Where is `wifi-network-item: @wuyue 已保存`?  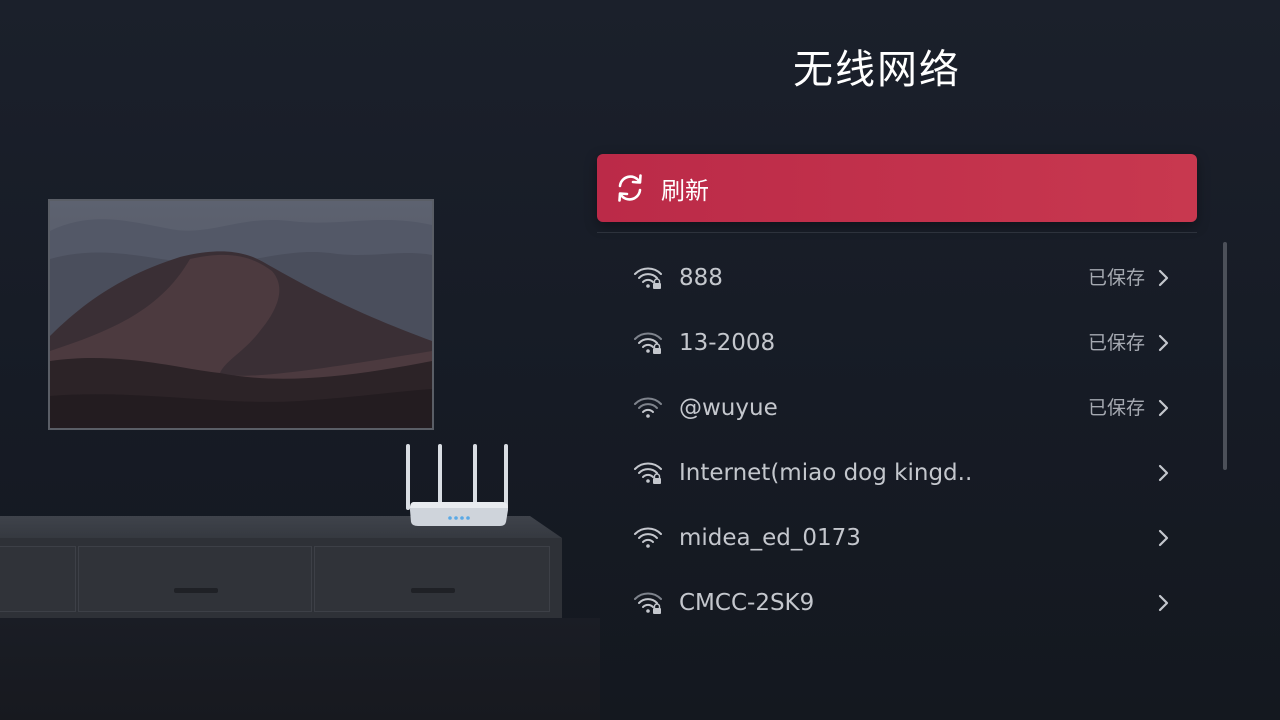
wifi-network-item: @wuyue 已保存 is located at coordinates (897, 408).